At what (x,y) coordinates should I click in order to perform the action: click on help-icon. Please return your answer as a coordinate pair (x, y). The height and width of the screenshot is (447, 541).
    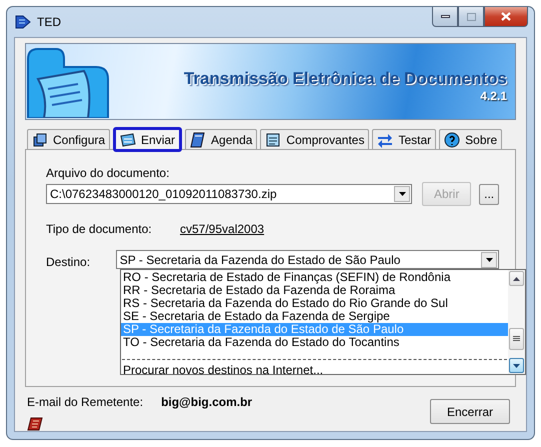
    Looking at the image, I should click on (452, 140).